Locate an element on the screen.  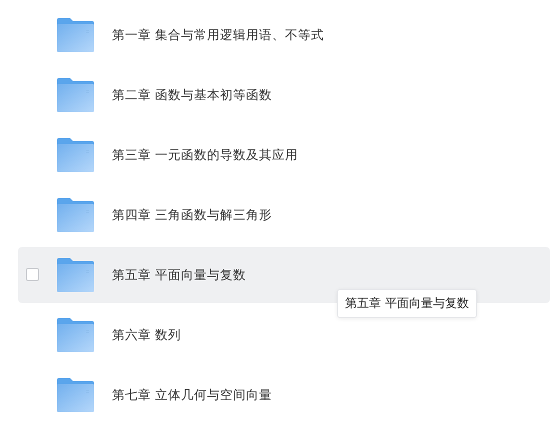
folder-name: 第五章 平面向量与复数 is located at coordinates (179, 275).